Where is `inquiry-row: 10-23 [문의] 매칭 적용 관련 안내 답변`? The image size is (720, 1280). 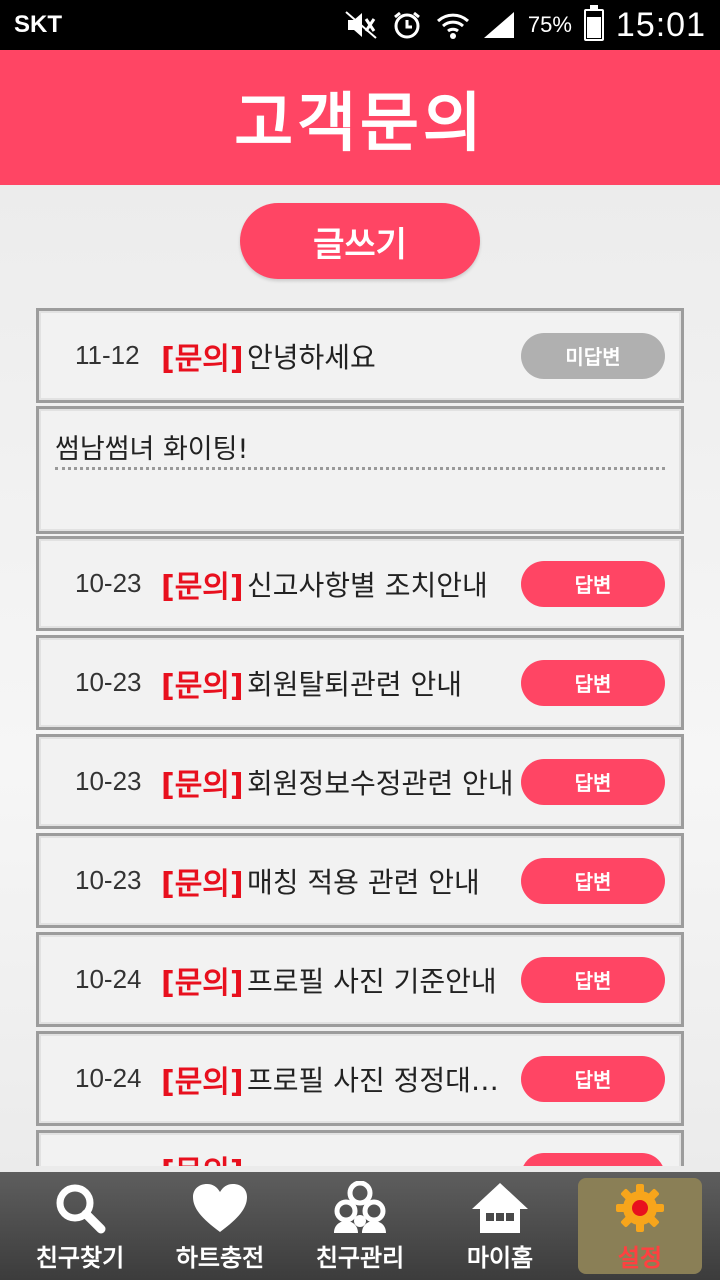
inquiry-row: 10-23 [문의] 매칭 적용 관련 안내 답변 is located at coordinates (360, 880).